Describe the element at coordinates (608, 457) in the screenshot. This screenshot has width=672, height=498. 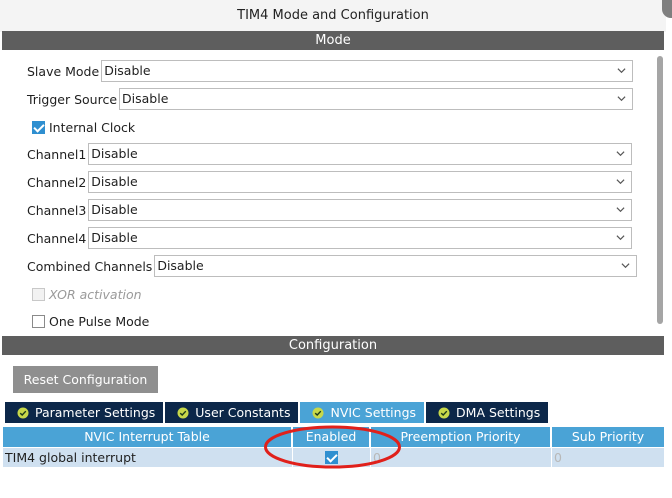
I see `sub-priority-cell: 0` at that location.